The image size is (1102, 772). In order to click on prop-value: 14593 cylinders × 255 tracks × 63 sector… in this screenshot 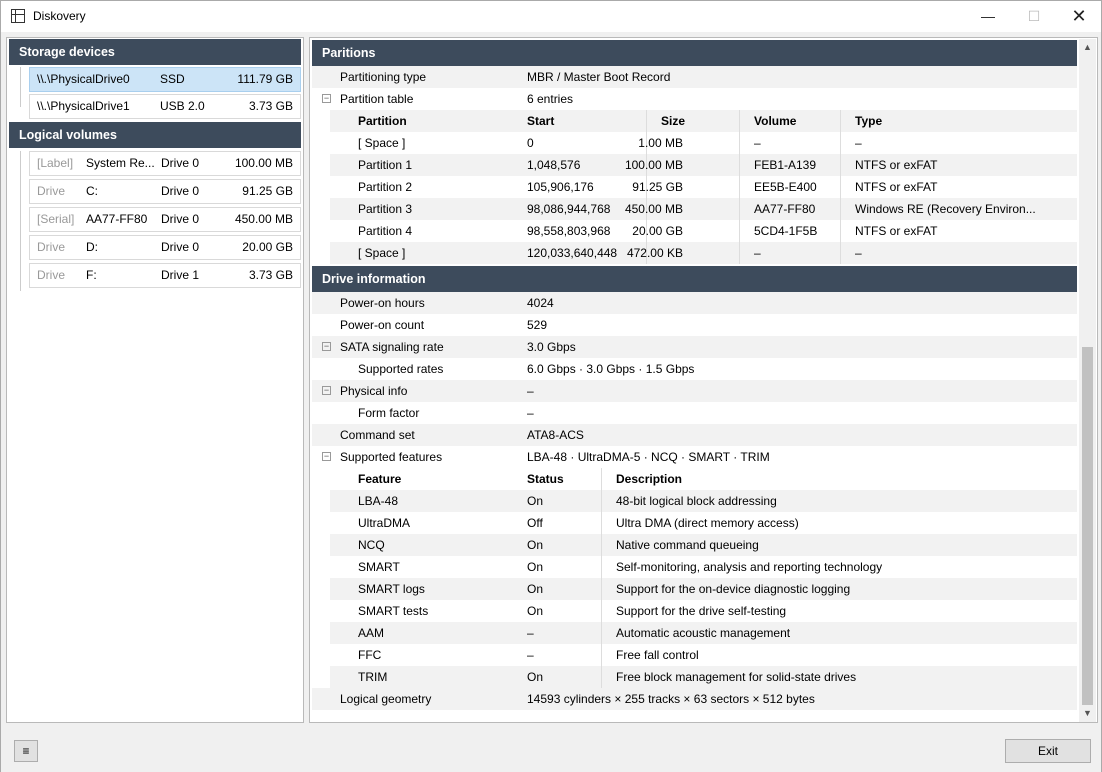, I will do `click(671, 699)`.